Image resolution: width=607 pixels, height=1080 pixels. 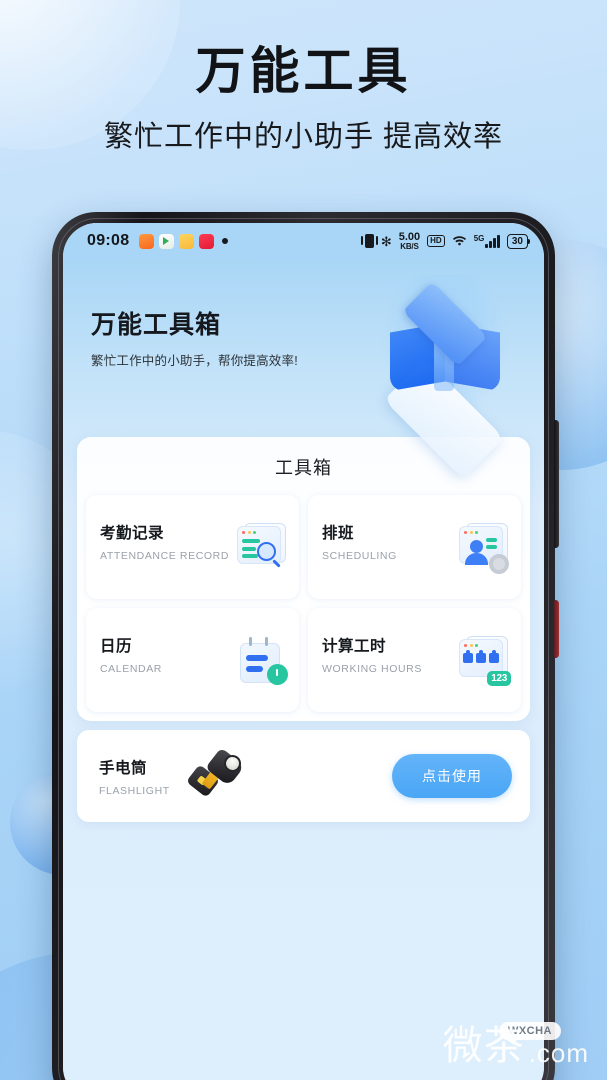 What do you see at coordinates (445, 377) in the screenshot?
I see `3d-blue-cube-icon` at bounding box center [445, 377].